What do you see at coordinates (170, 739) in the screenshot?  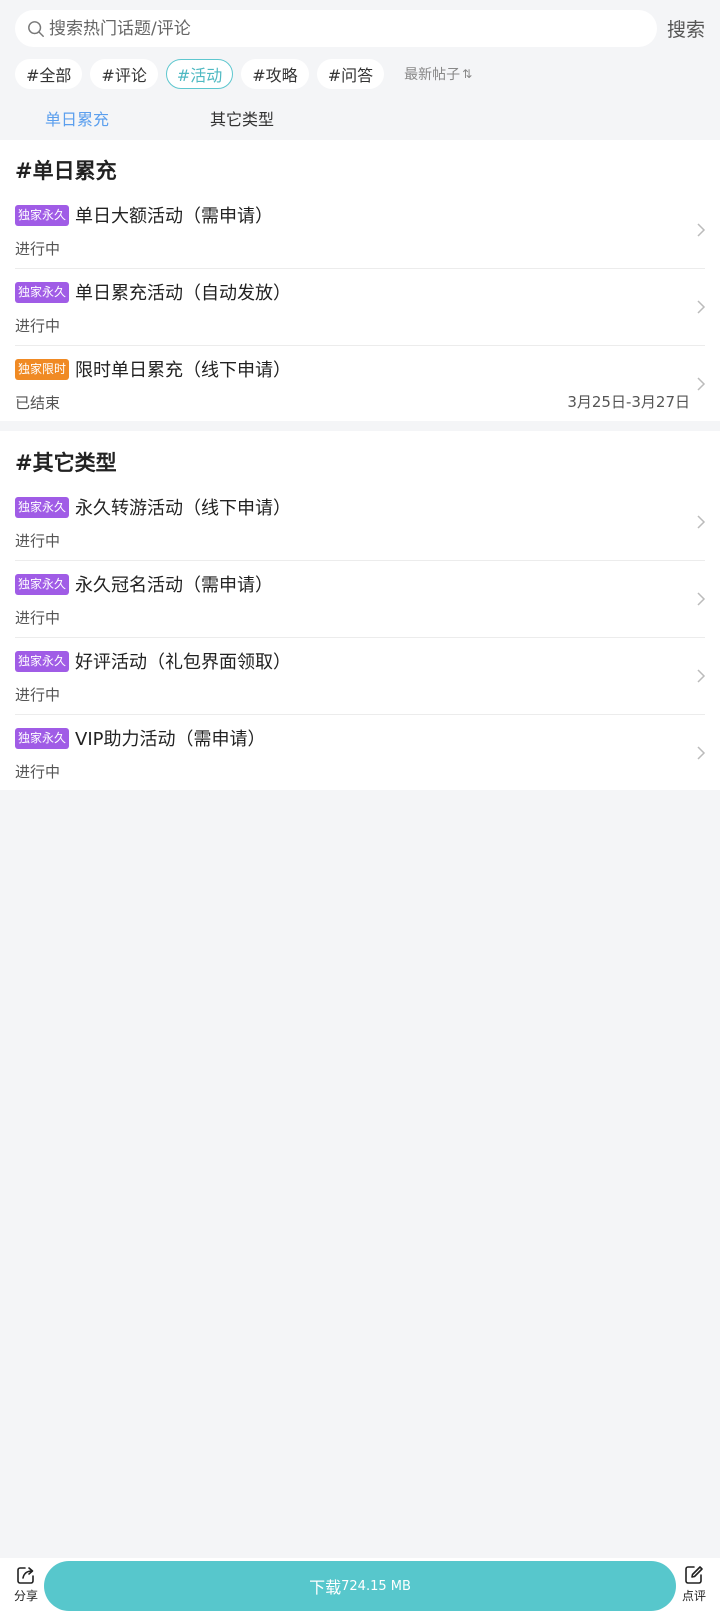 I see `item-title: VIP助力活动（需申请）` at bounding box center [170, 739].